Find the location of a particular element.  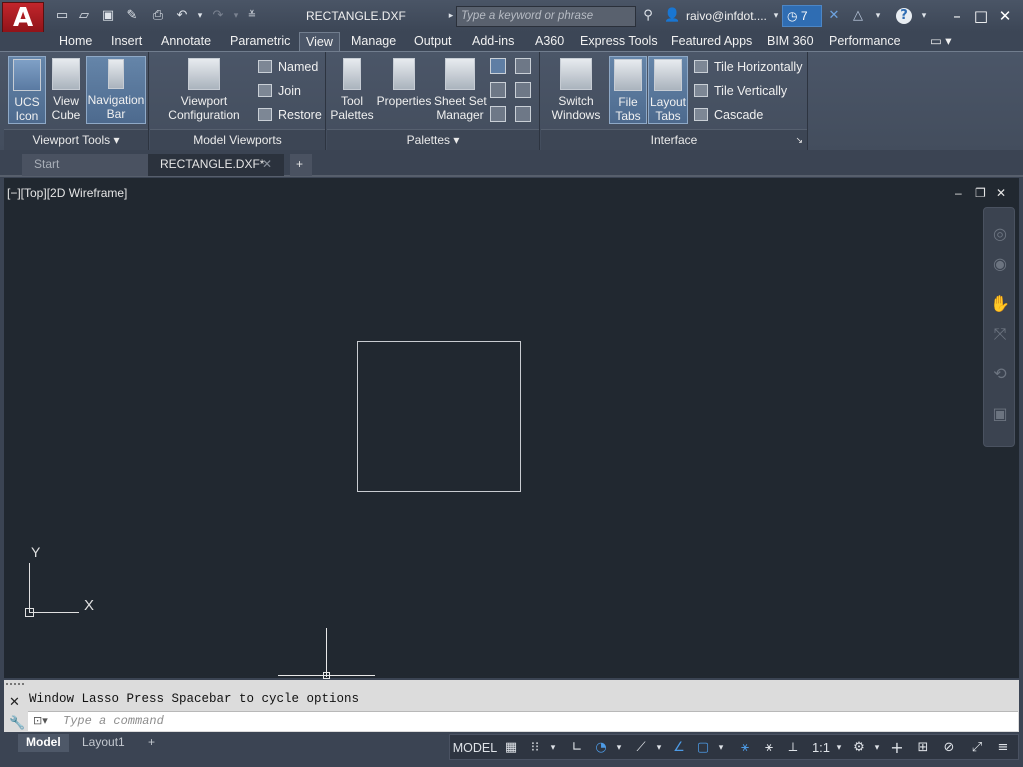

tab-view: View is located at coordinates (319, 41).